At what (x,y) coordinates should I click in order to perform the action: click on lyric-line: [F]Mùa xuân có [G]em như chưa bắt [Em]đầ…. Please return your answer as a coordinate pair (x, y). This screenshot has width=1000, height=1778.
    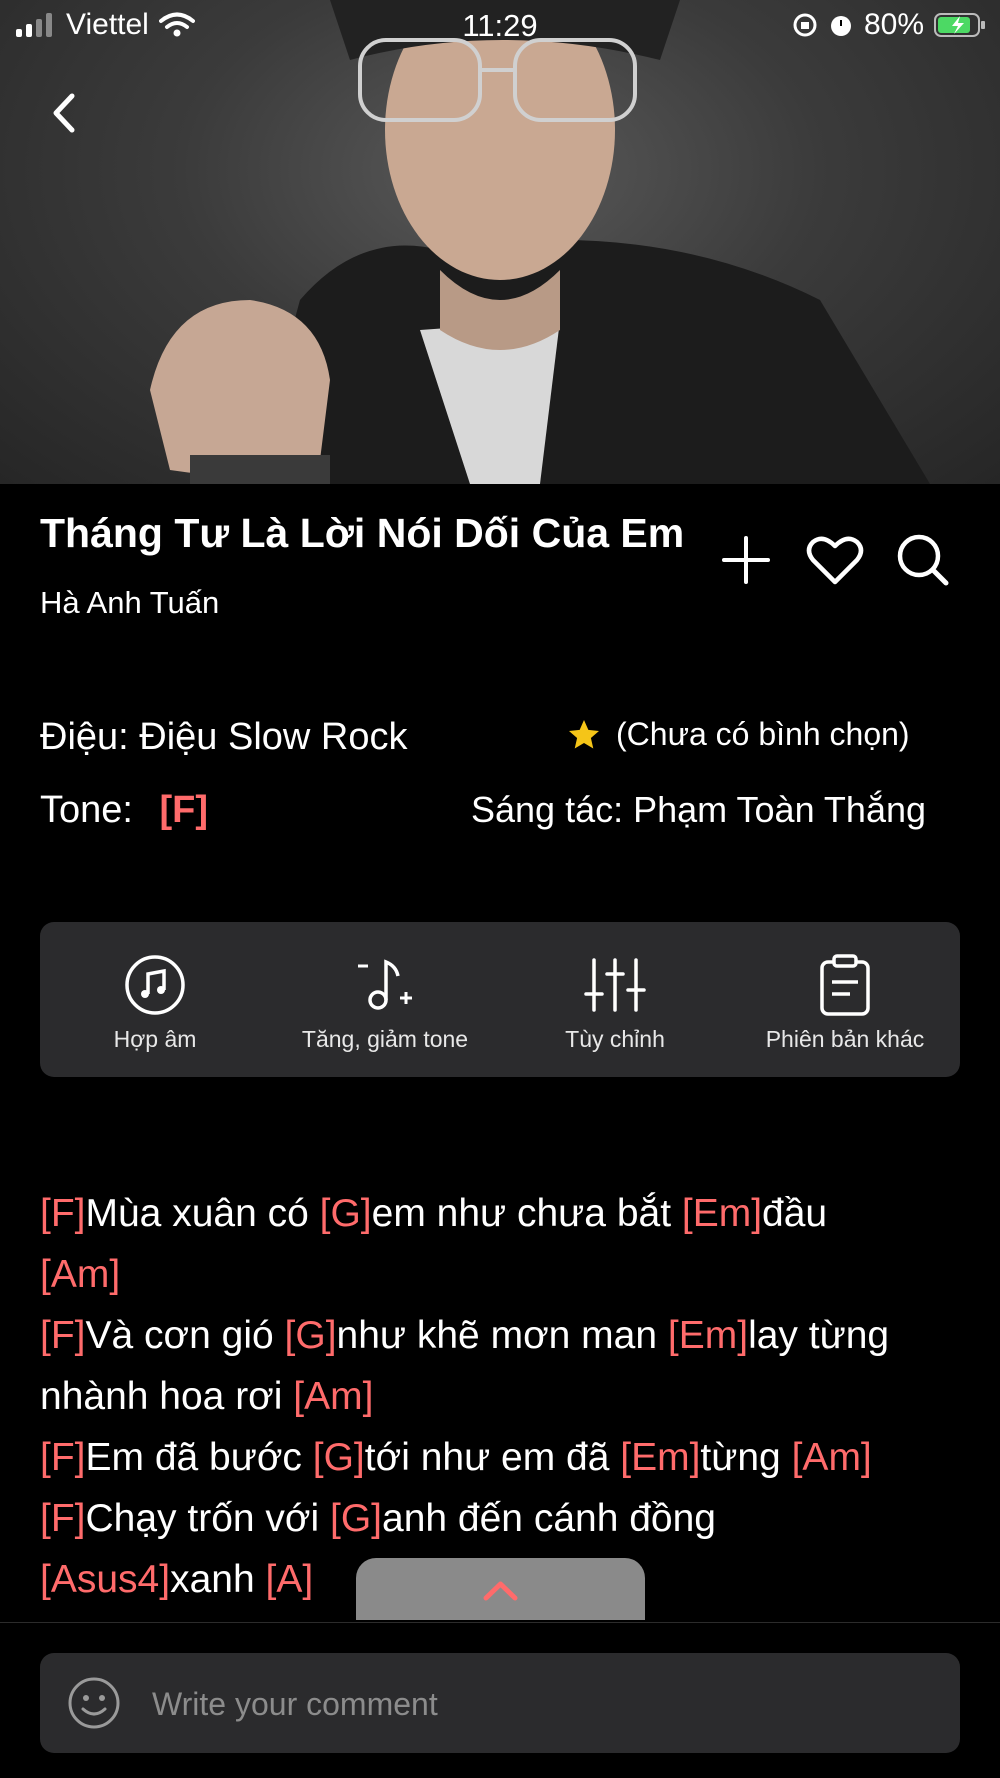
    Looking at the image, I should click on (500, 1213).